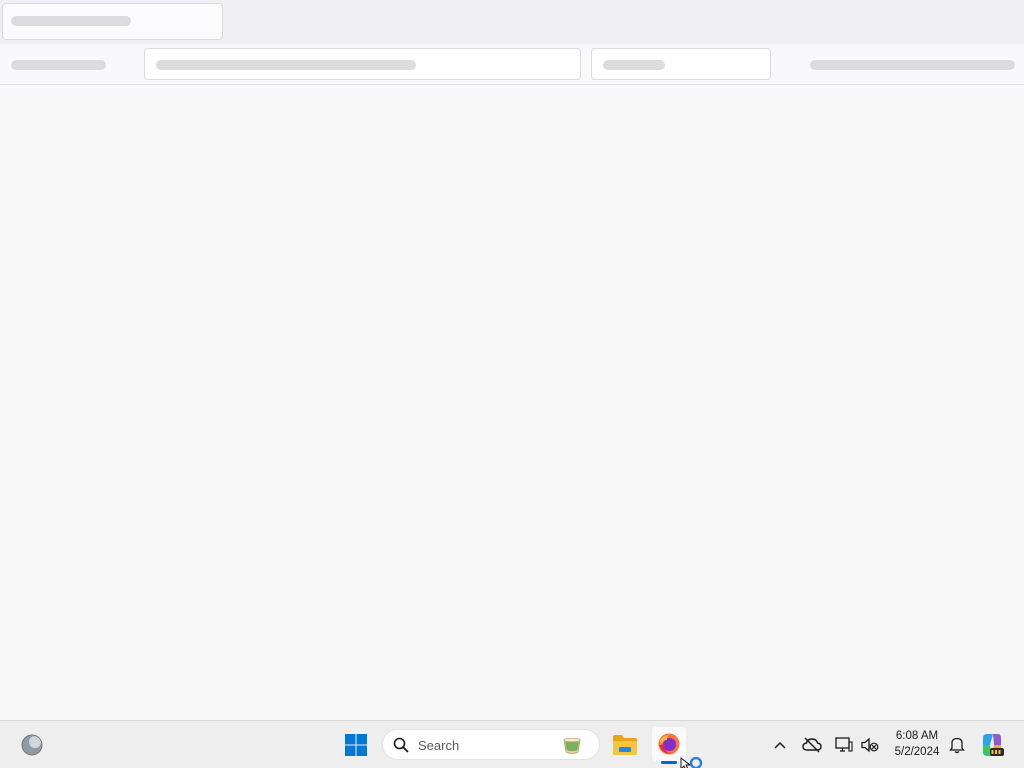 This screenshot has width=1024, height=768. What do you see at coordinates (625, 745) in the screenshot?
I see `folder-icon` at bounding box center [625, 745].